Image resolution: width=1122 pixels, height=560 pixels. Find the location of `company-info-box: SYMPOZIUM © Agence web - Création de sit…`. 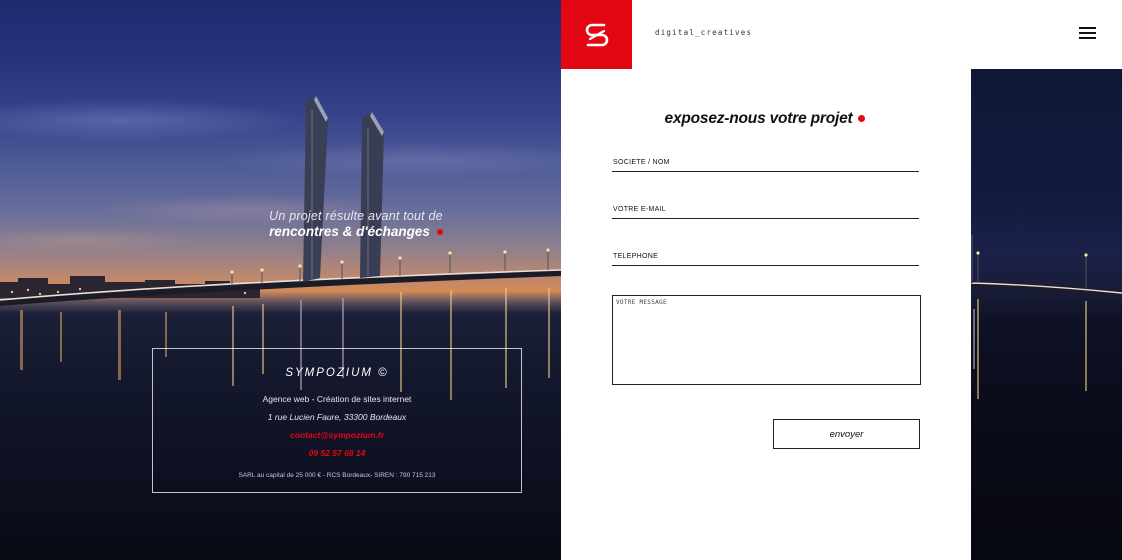

company-info-box: SYMPOZIUM © Agence web - Création de sit… is located at coordinates (337, 420).